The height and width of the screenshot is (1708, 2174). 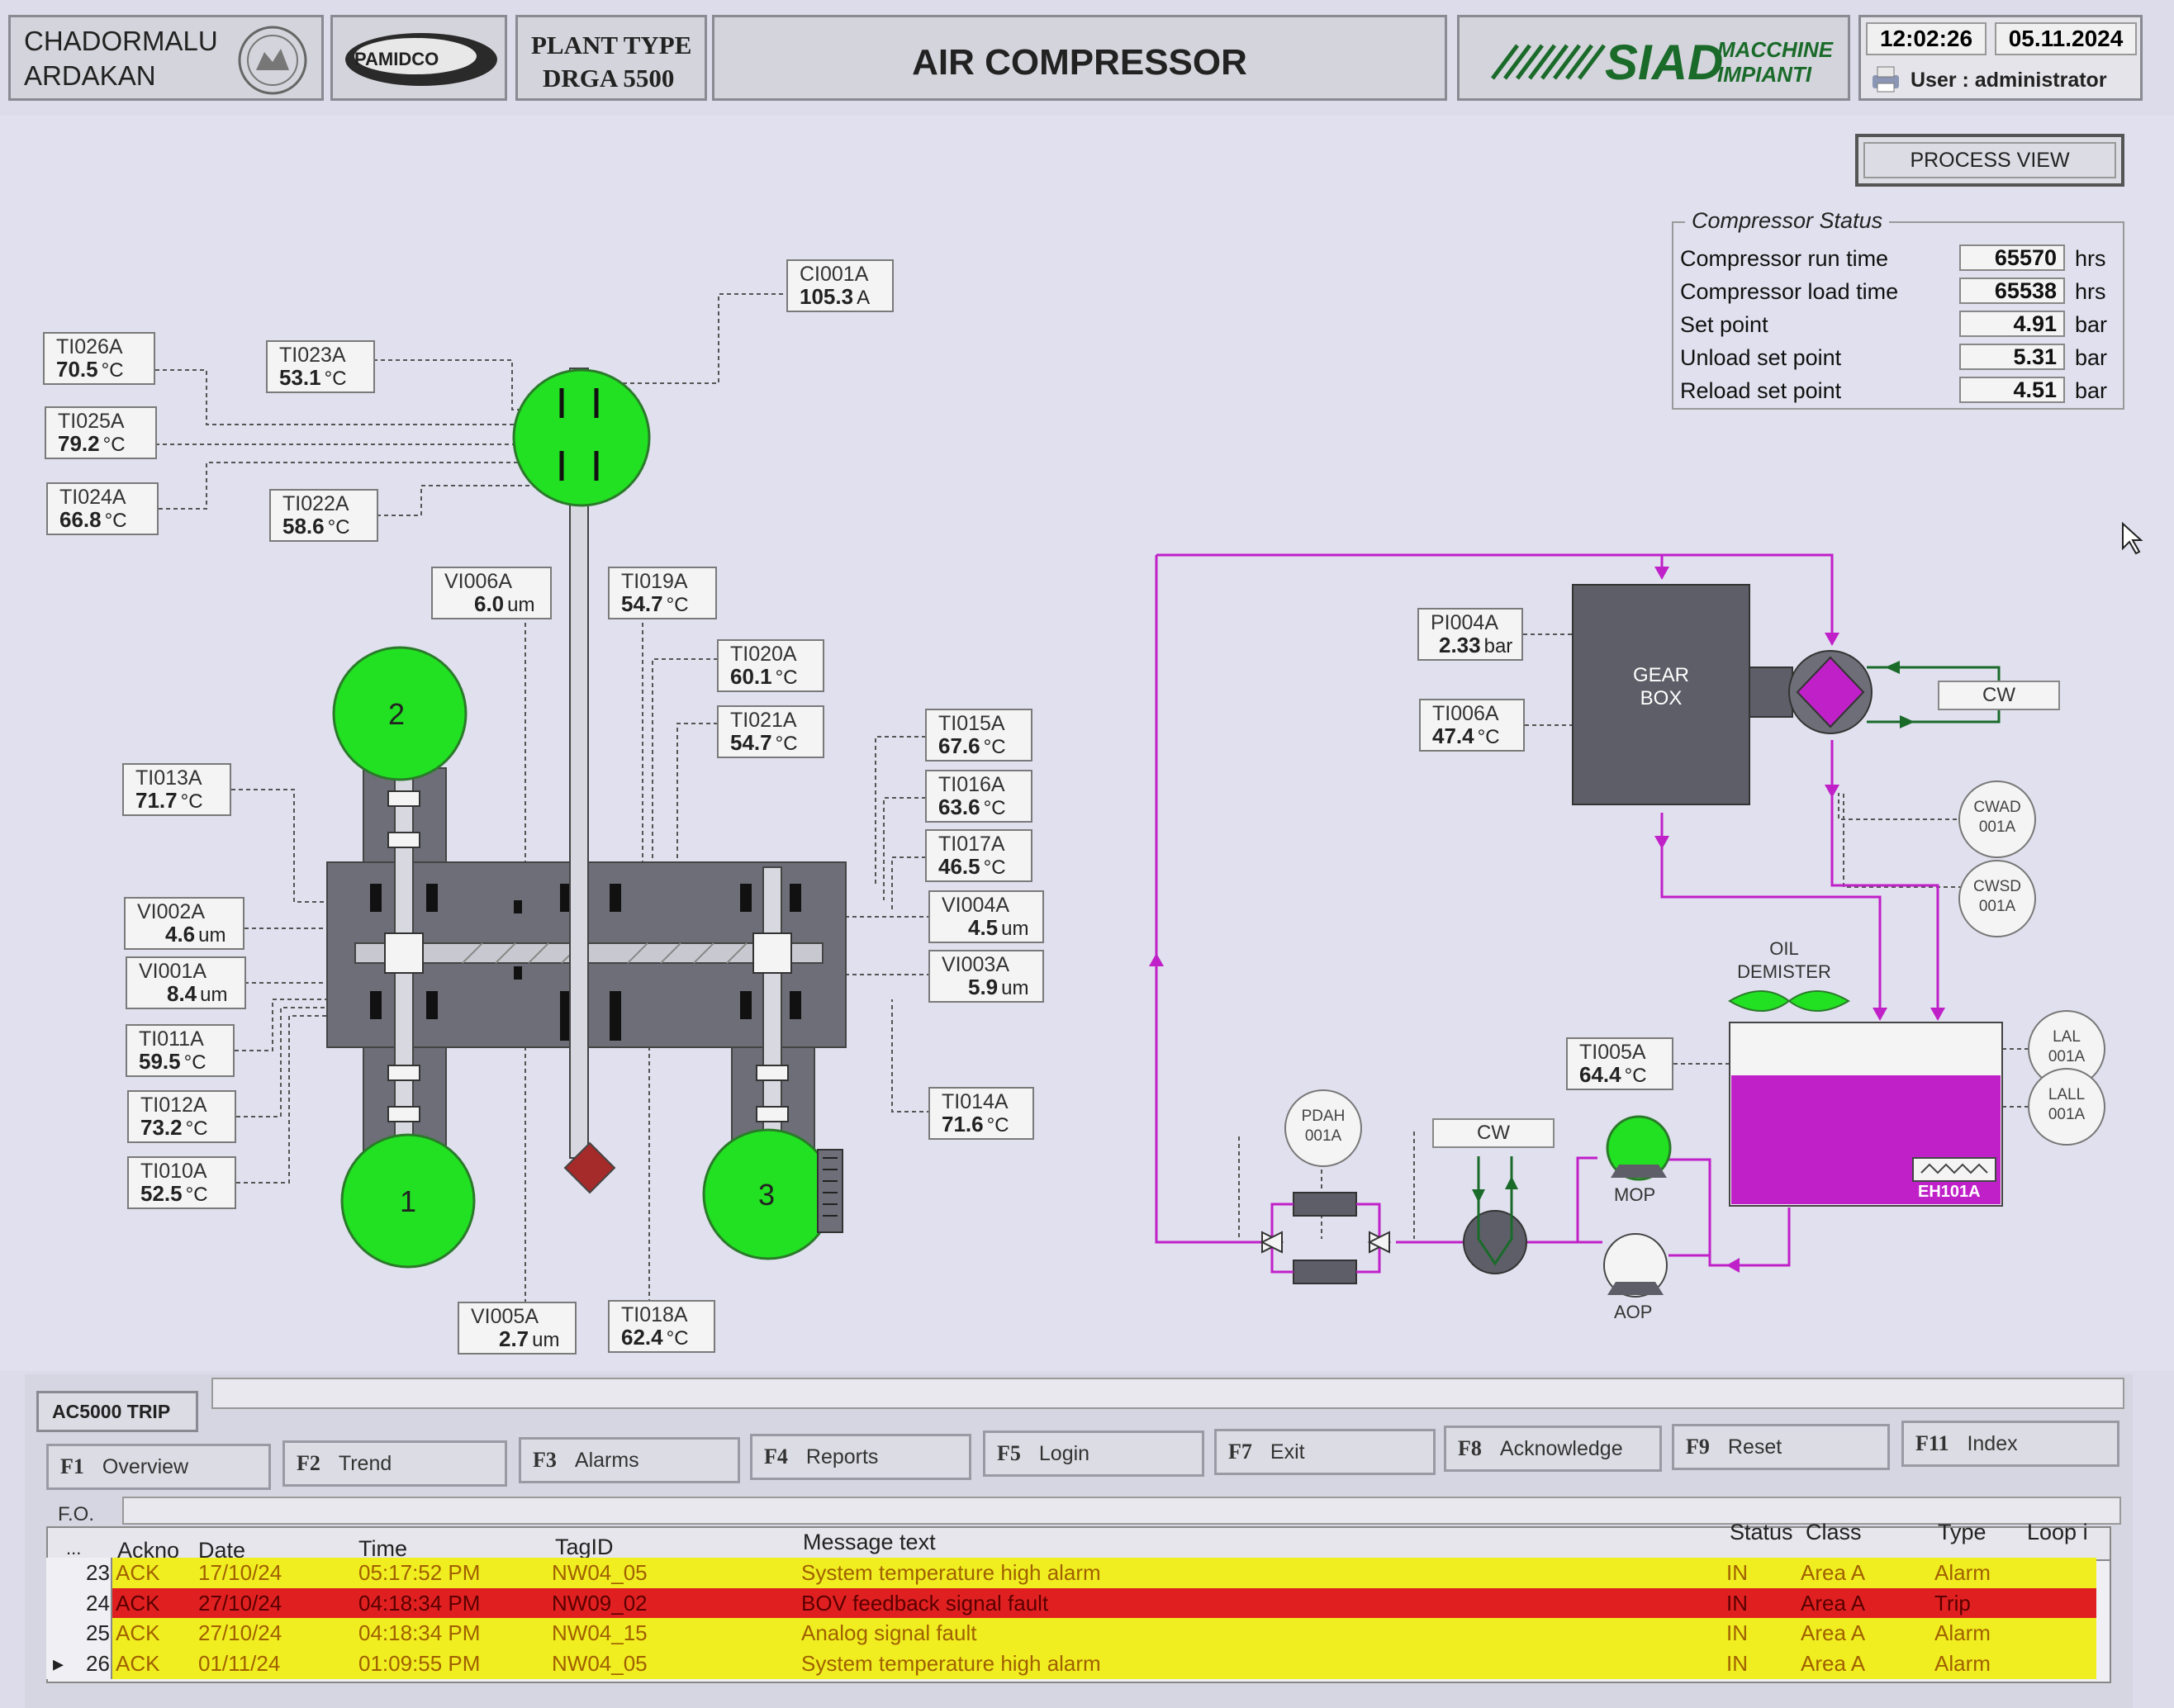 I want to click on tag-TI015A: TI015A 67.6 °C, so click(x=978, y=735).